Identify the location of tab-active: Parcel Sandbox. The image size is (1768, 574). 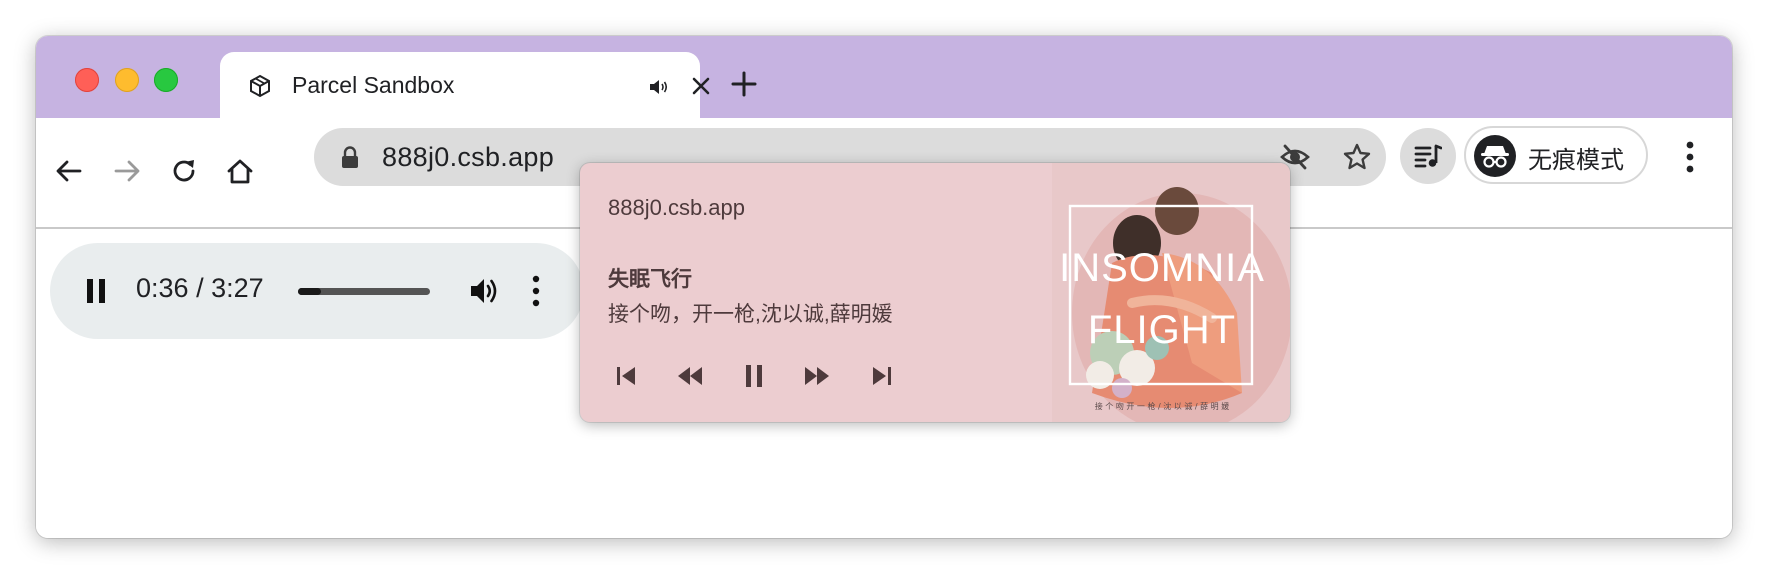
(465, 85).